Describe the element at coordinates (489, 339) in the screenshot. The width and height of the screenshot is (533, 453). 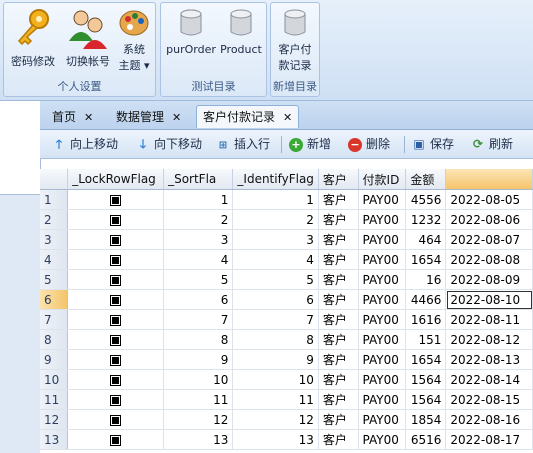
I see `date-cell: 2022-08-12` at that location.